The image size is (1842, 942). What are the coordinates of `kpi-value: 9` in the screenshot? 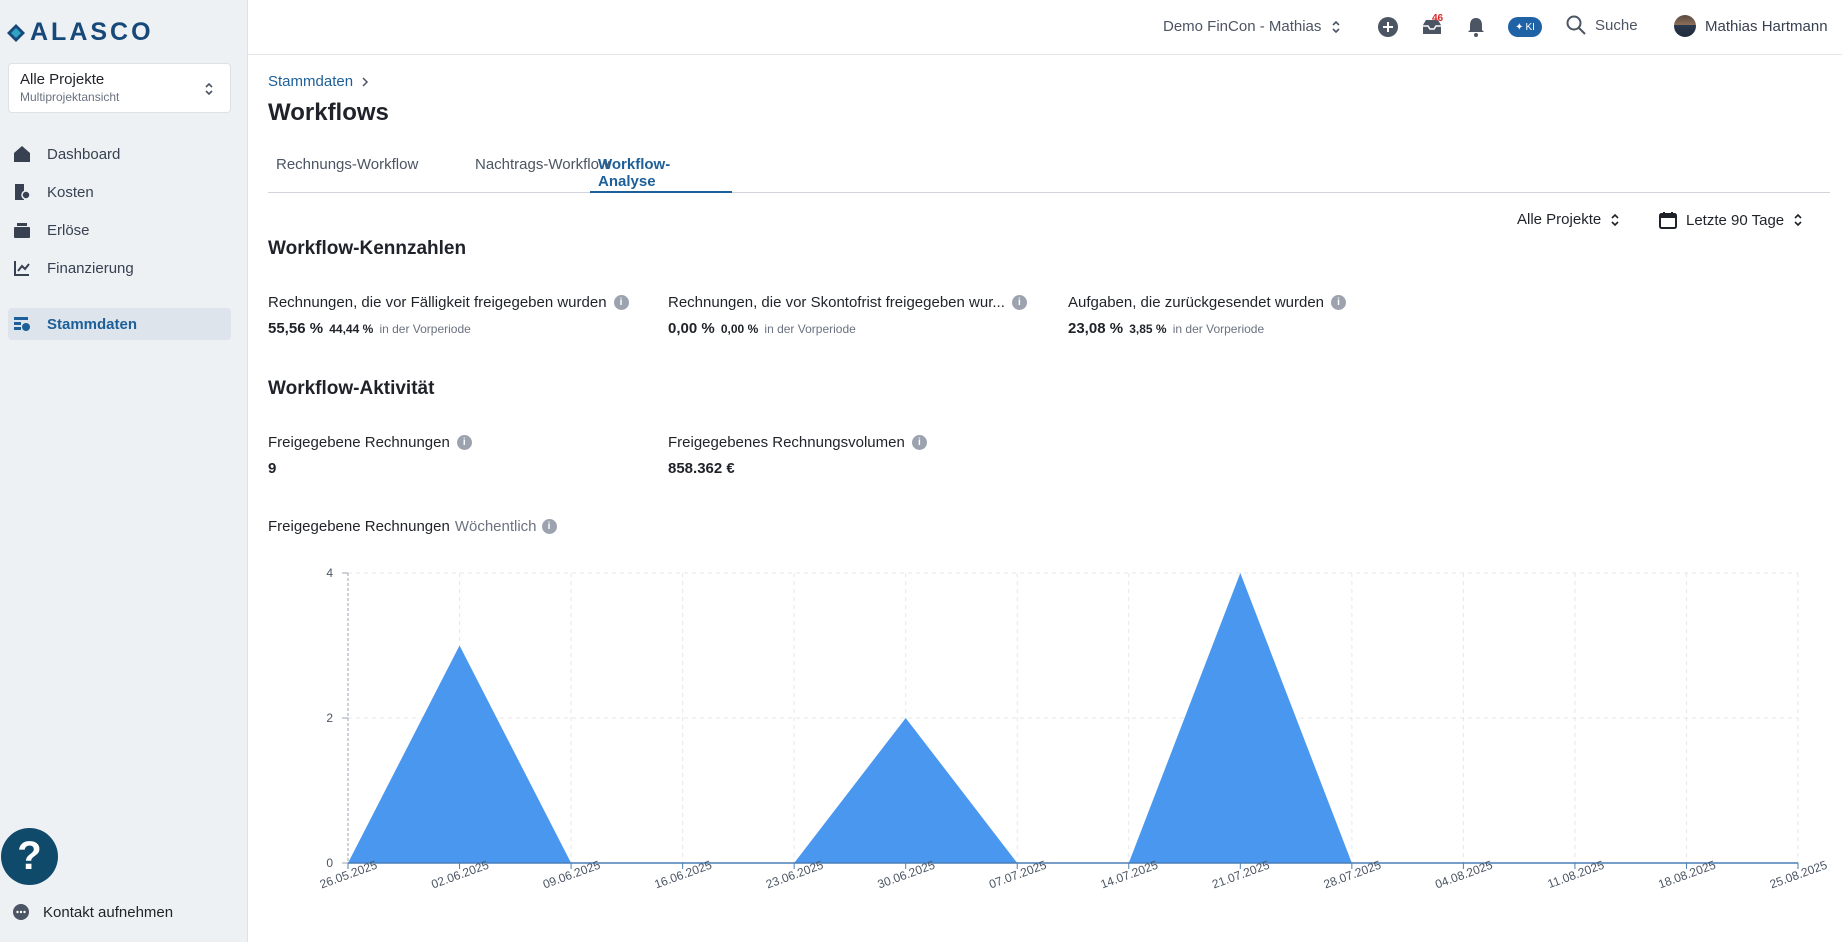 It's located at (272, 468).